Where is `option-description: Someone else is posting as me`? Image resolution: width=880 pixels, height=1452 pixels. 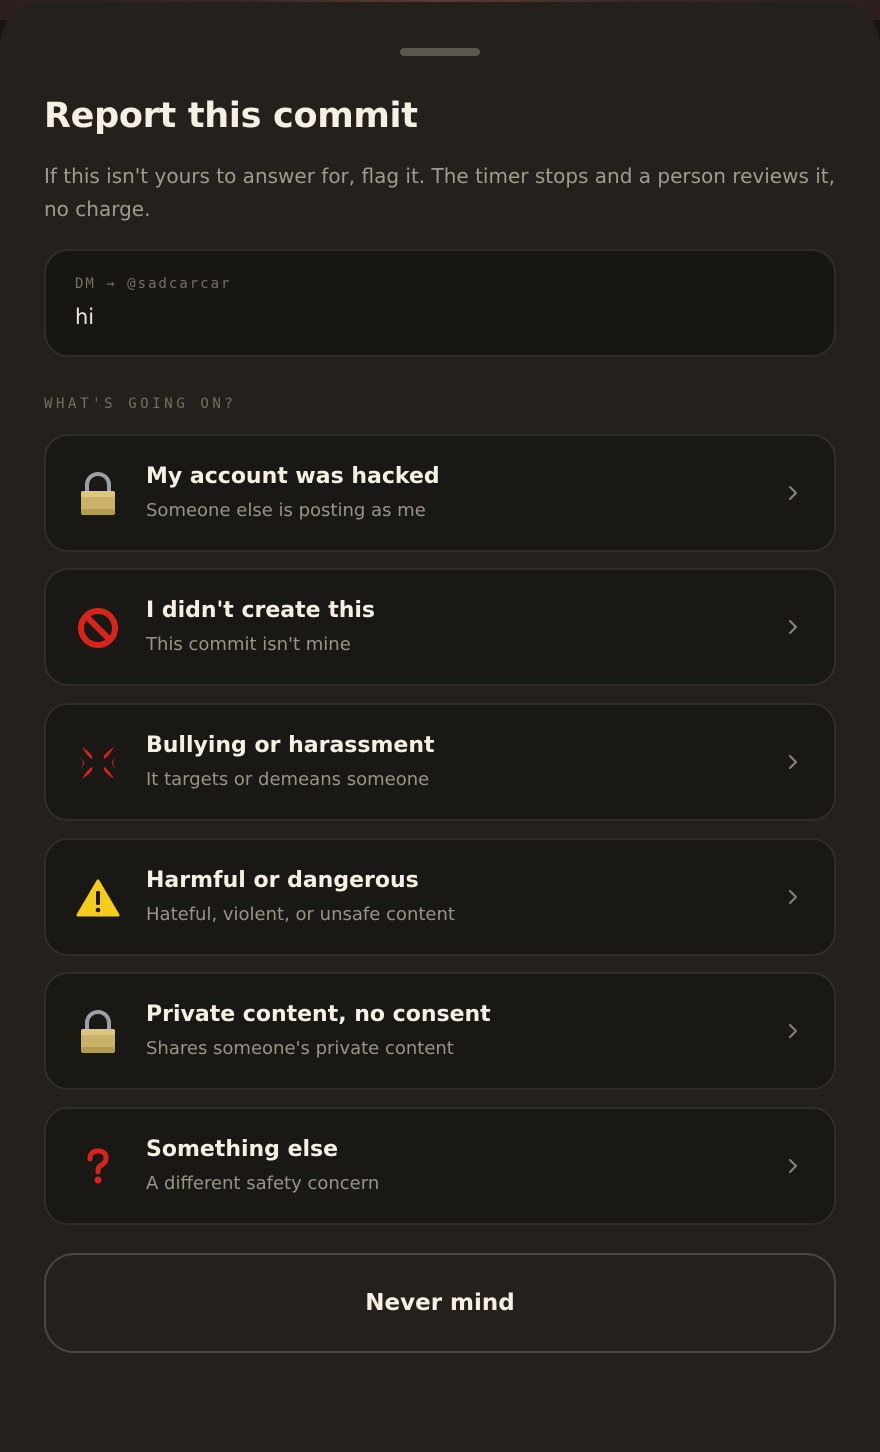
option-description: Someone else is posting as me is located at coordinates (286, 510).